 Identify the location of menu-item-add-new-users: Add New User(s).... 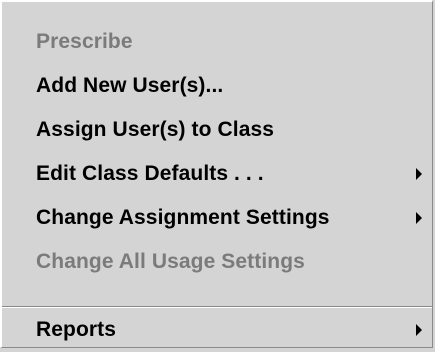
(217, 86).